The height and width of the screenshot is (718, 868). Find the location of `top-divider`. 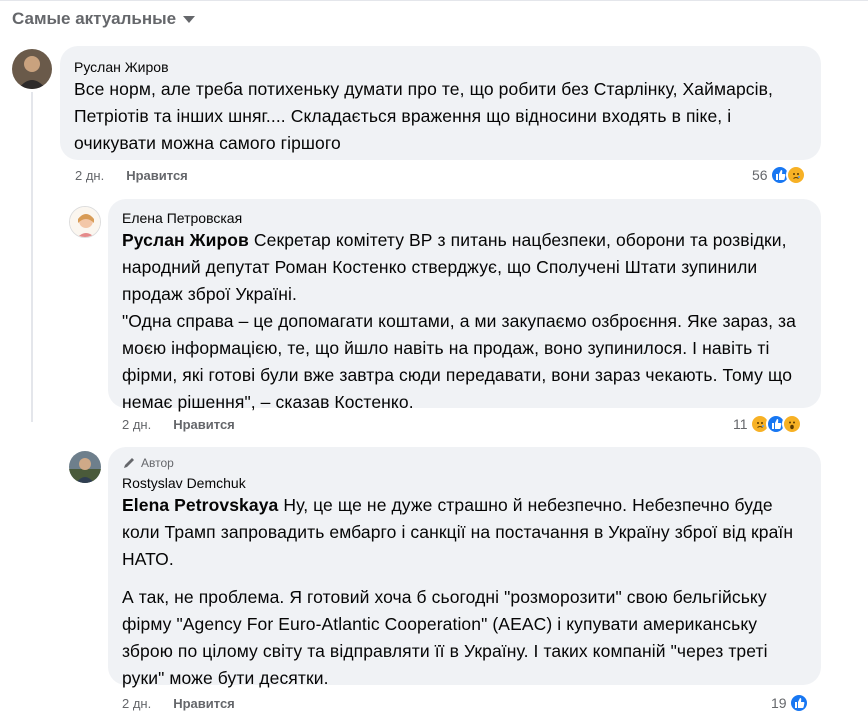

top-divider is located at coordinates (434, 0).